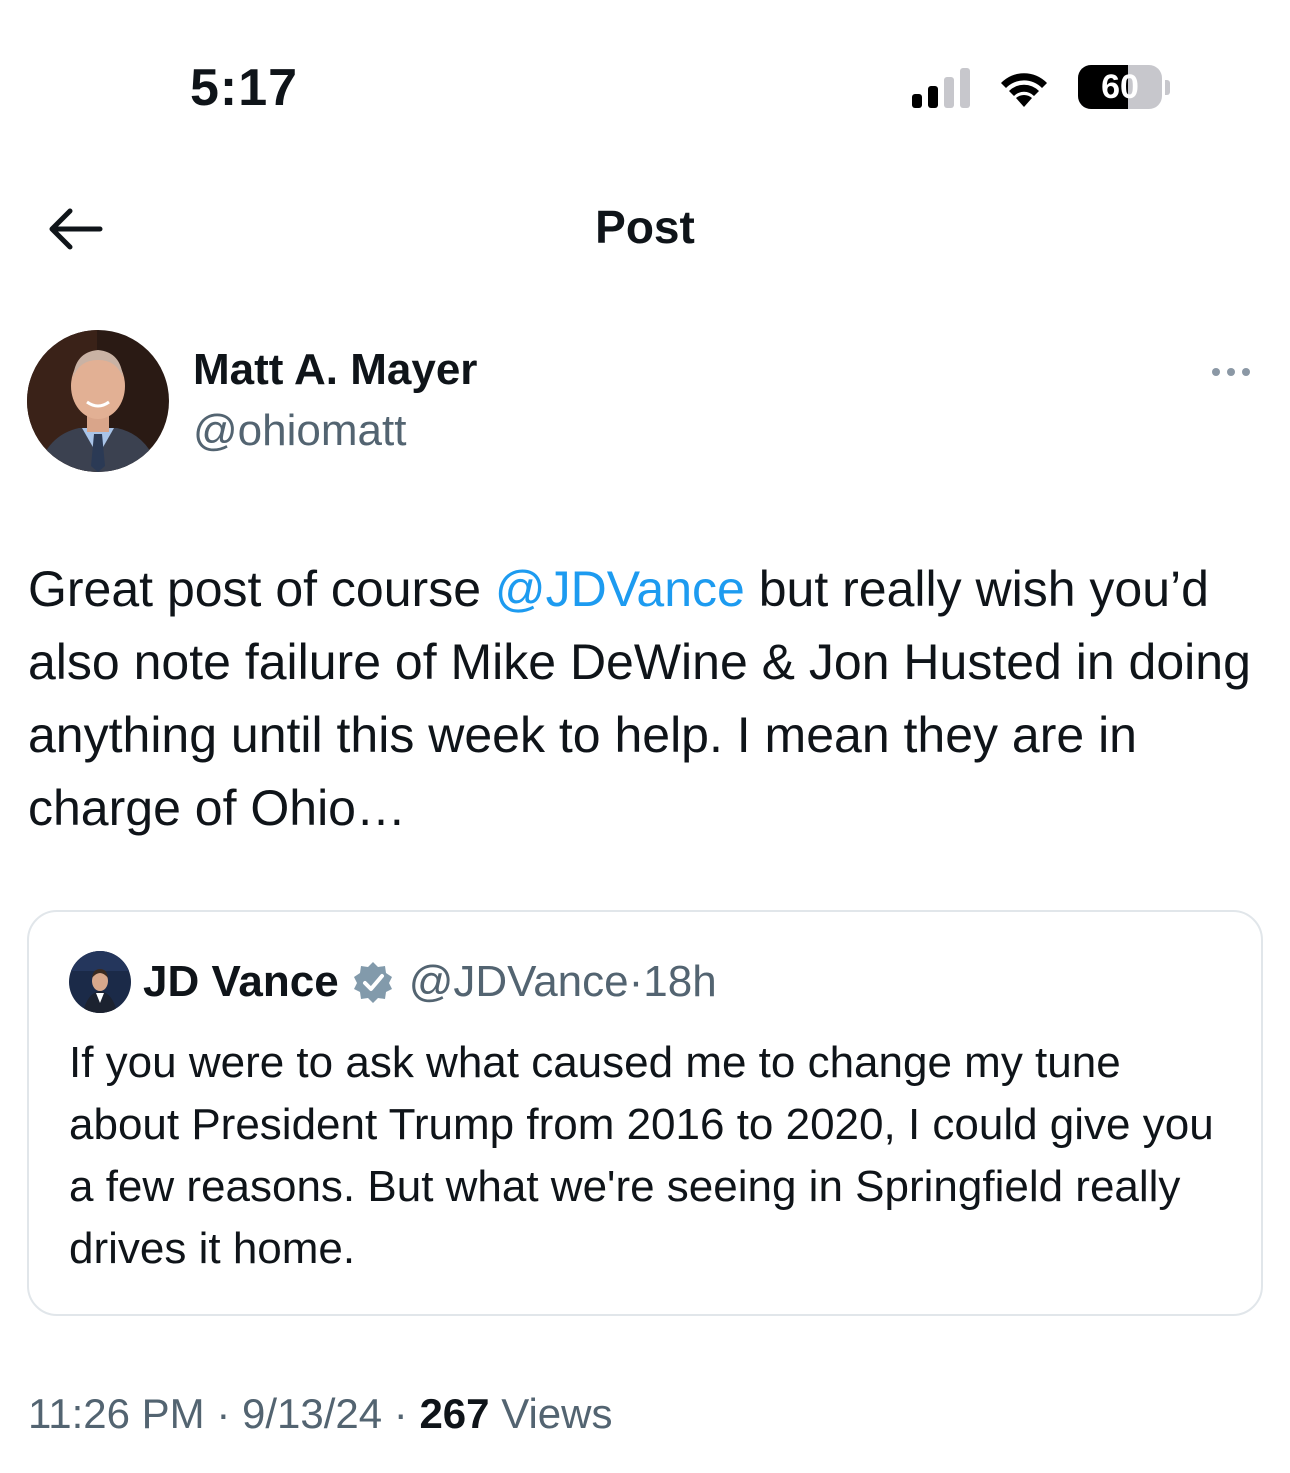 The image size is (1290, 1473). I want to click on post-date: 9/13/24, so click(312, 1413).